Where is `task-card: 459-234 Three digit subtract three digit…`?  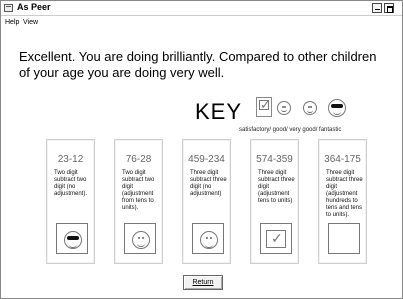
task-card: 459-234 Three digit subtract three digit… is located at coordinates (206, 201).